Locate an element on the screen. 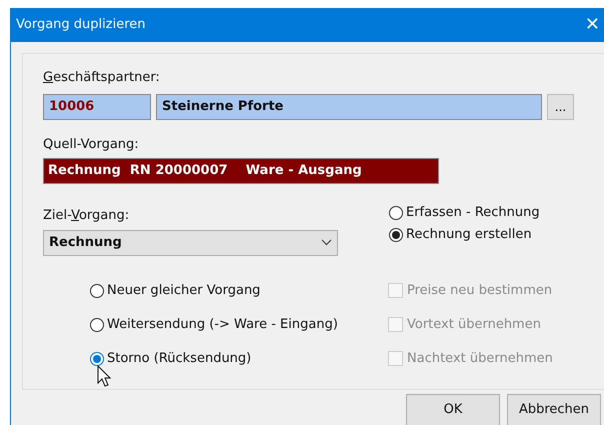 The height and width of the screenshot is (425, 604). dialog-button: OK is located at coordinates (453, 409).